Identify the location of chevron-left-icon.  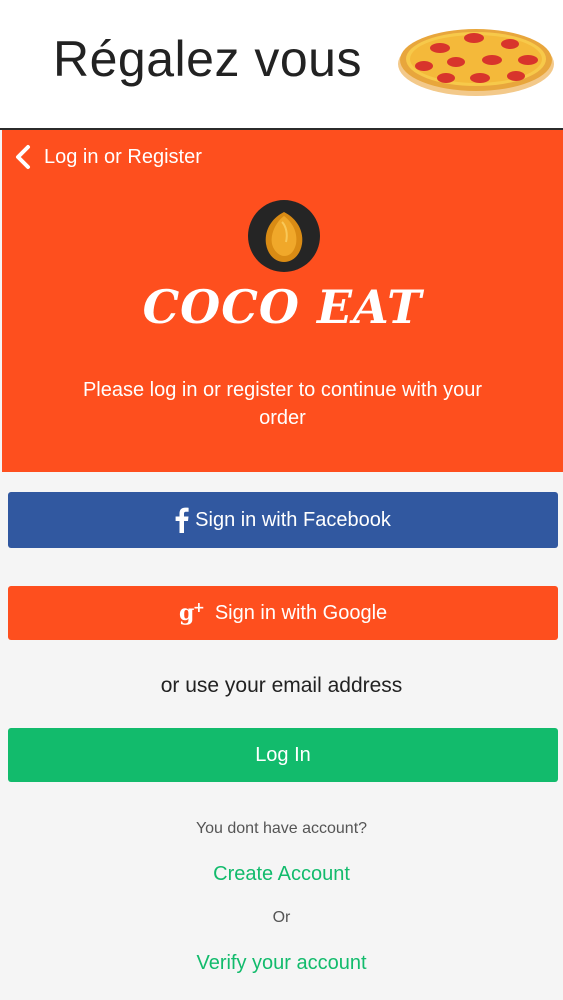
(23, 157).